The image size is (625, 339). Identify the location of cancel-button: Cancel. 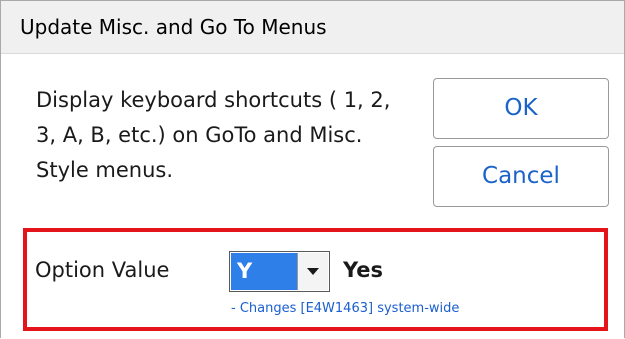
(521, 176).